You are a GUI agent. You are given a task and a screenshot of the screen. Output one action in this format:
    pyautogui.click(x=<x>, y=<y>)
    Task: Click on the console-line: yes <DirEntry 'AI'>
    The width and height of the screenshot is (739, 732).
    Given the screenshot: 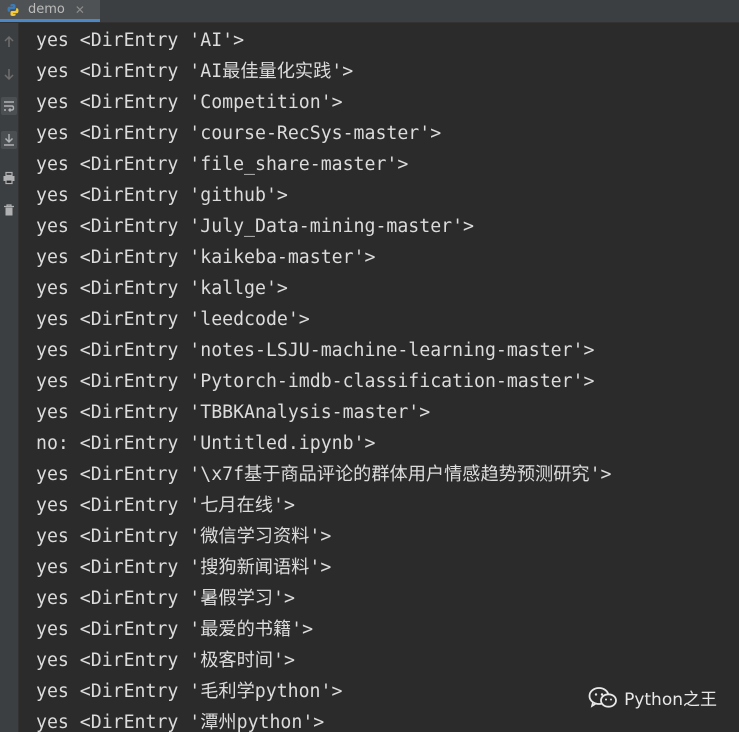 What is the action you would take?
    pyautogui.click(x=140, y=40)
    